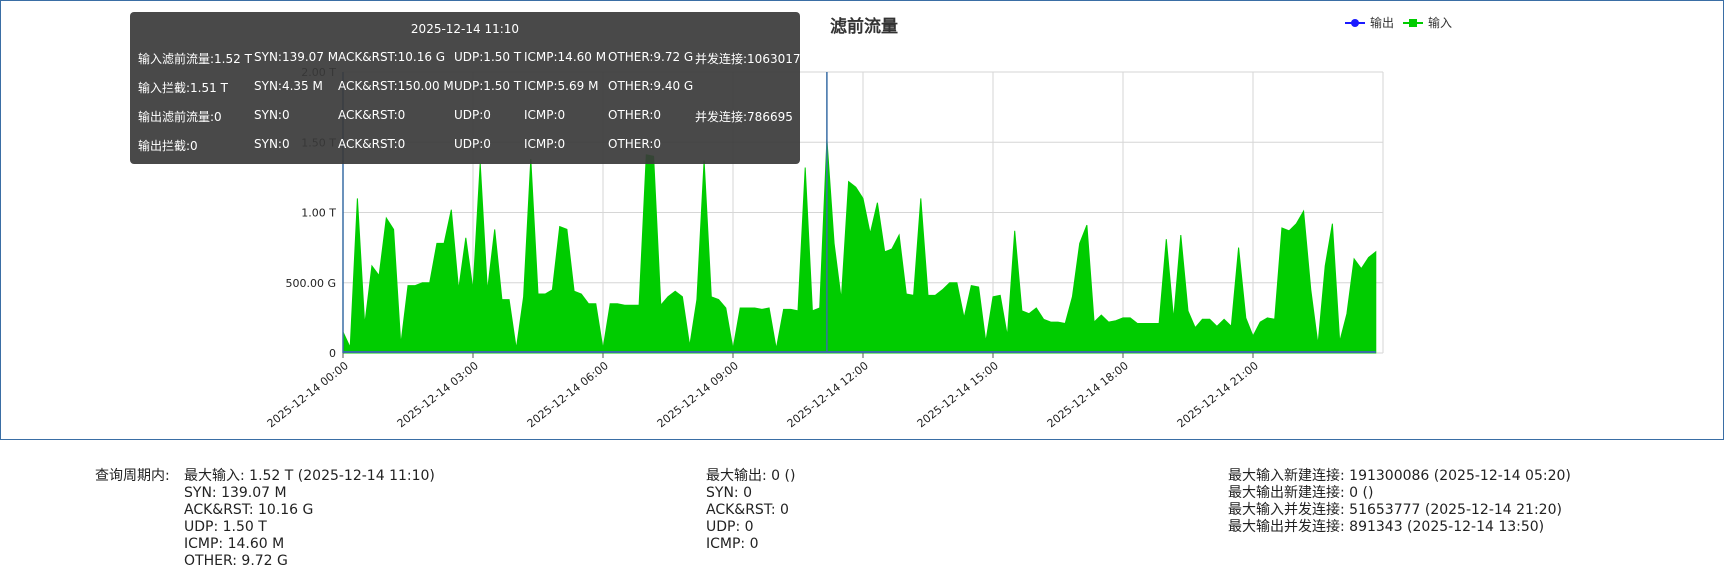 This screenshot has width=1726, height=573. I want to click on tooltip-cell: 并发连接:786695, so click(744, 117).